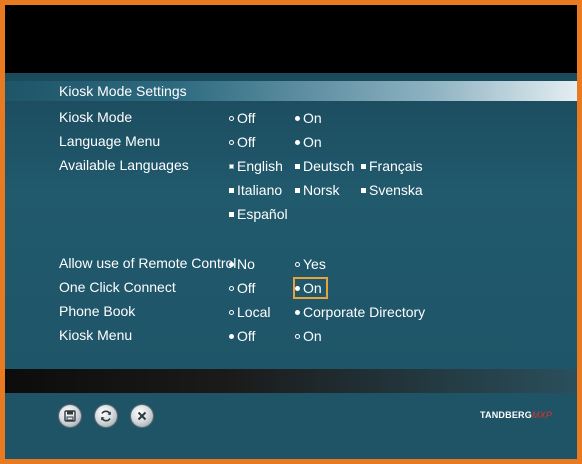 The height and width of the screenshot is (464, 582). Describe the element at coordinates (255, 190) in the screenshot. I see `language-italiano-checkbox: Italiano` at that location.